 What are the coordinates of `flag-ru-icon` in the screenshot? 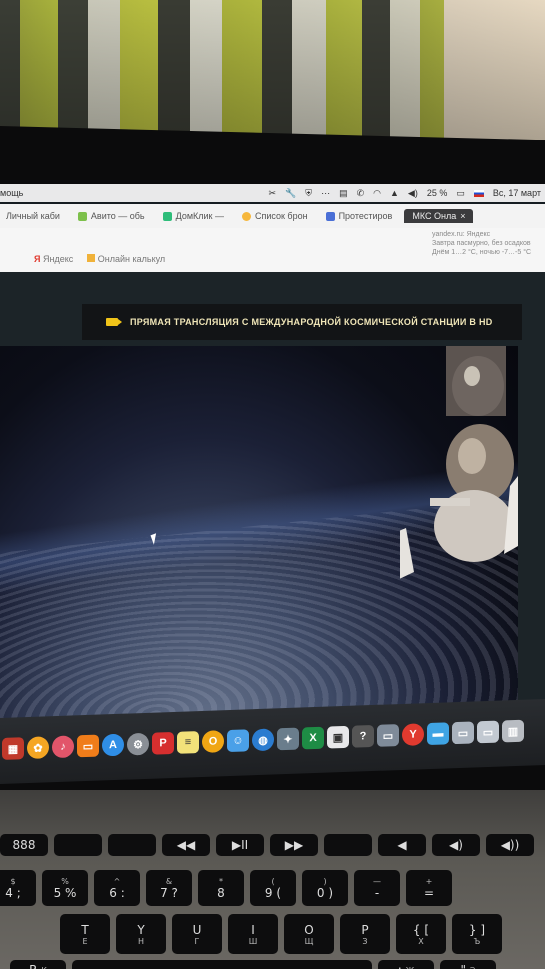 It's located at (478, 193).